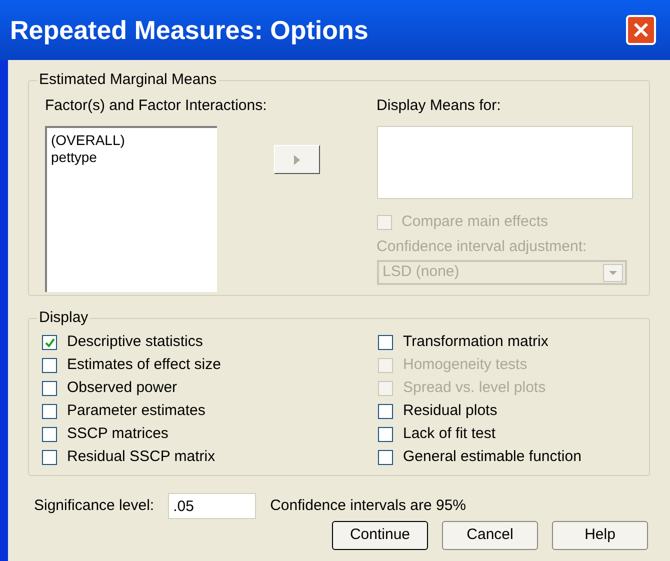  What do you see at coordinates (128, 80) in the screenshot?
I see `group-title: Estimated Marginal Means` at bounding box center [128, 80].